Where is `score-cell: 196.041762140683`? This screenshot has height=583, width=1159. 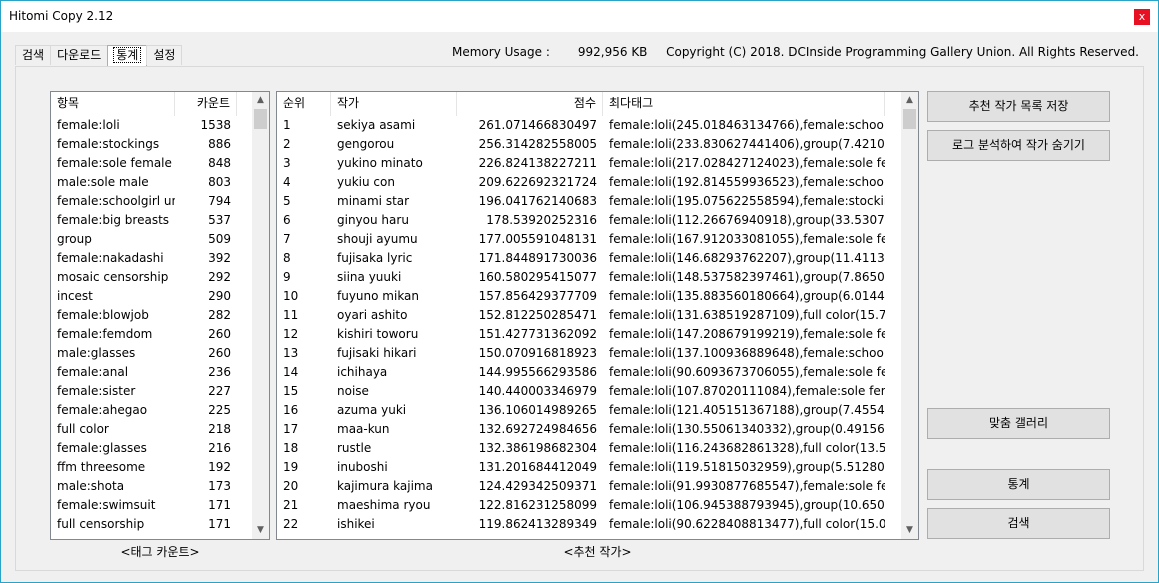
score-cell: 196.041762140683 is located at coordinates (537, 201).